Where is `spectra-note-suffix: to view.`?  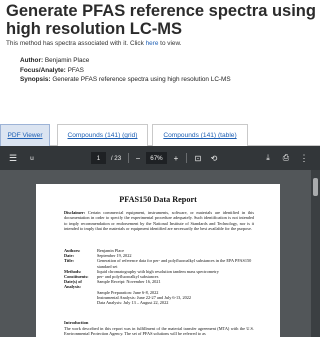 spectra-note-suffix: to view. is located at coordinates (170, 43).